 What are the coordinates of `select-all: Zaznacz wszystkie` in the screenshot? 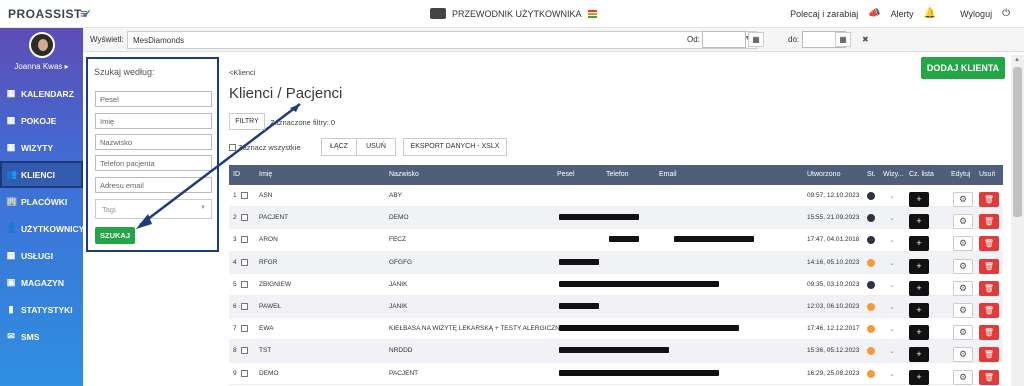 It's located at (265, 147).